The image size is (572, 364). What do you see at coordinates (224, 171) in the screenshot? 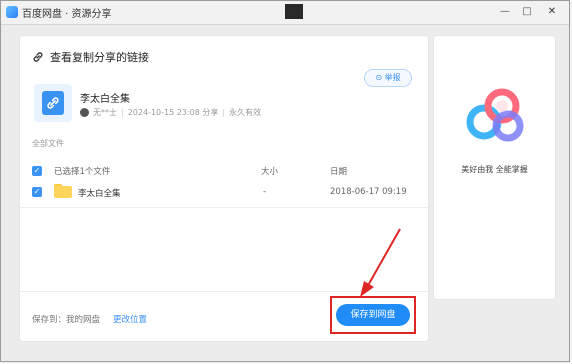
I see `file-table-header: ✓ 已选择1个文件 大小 日期` at bounding box center [224, 171].